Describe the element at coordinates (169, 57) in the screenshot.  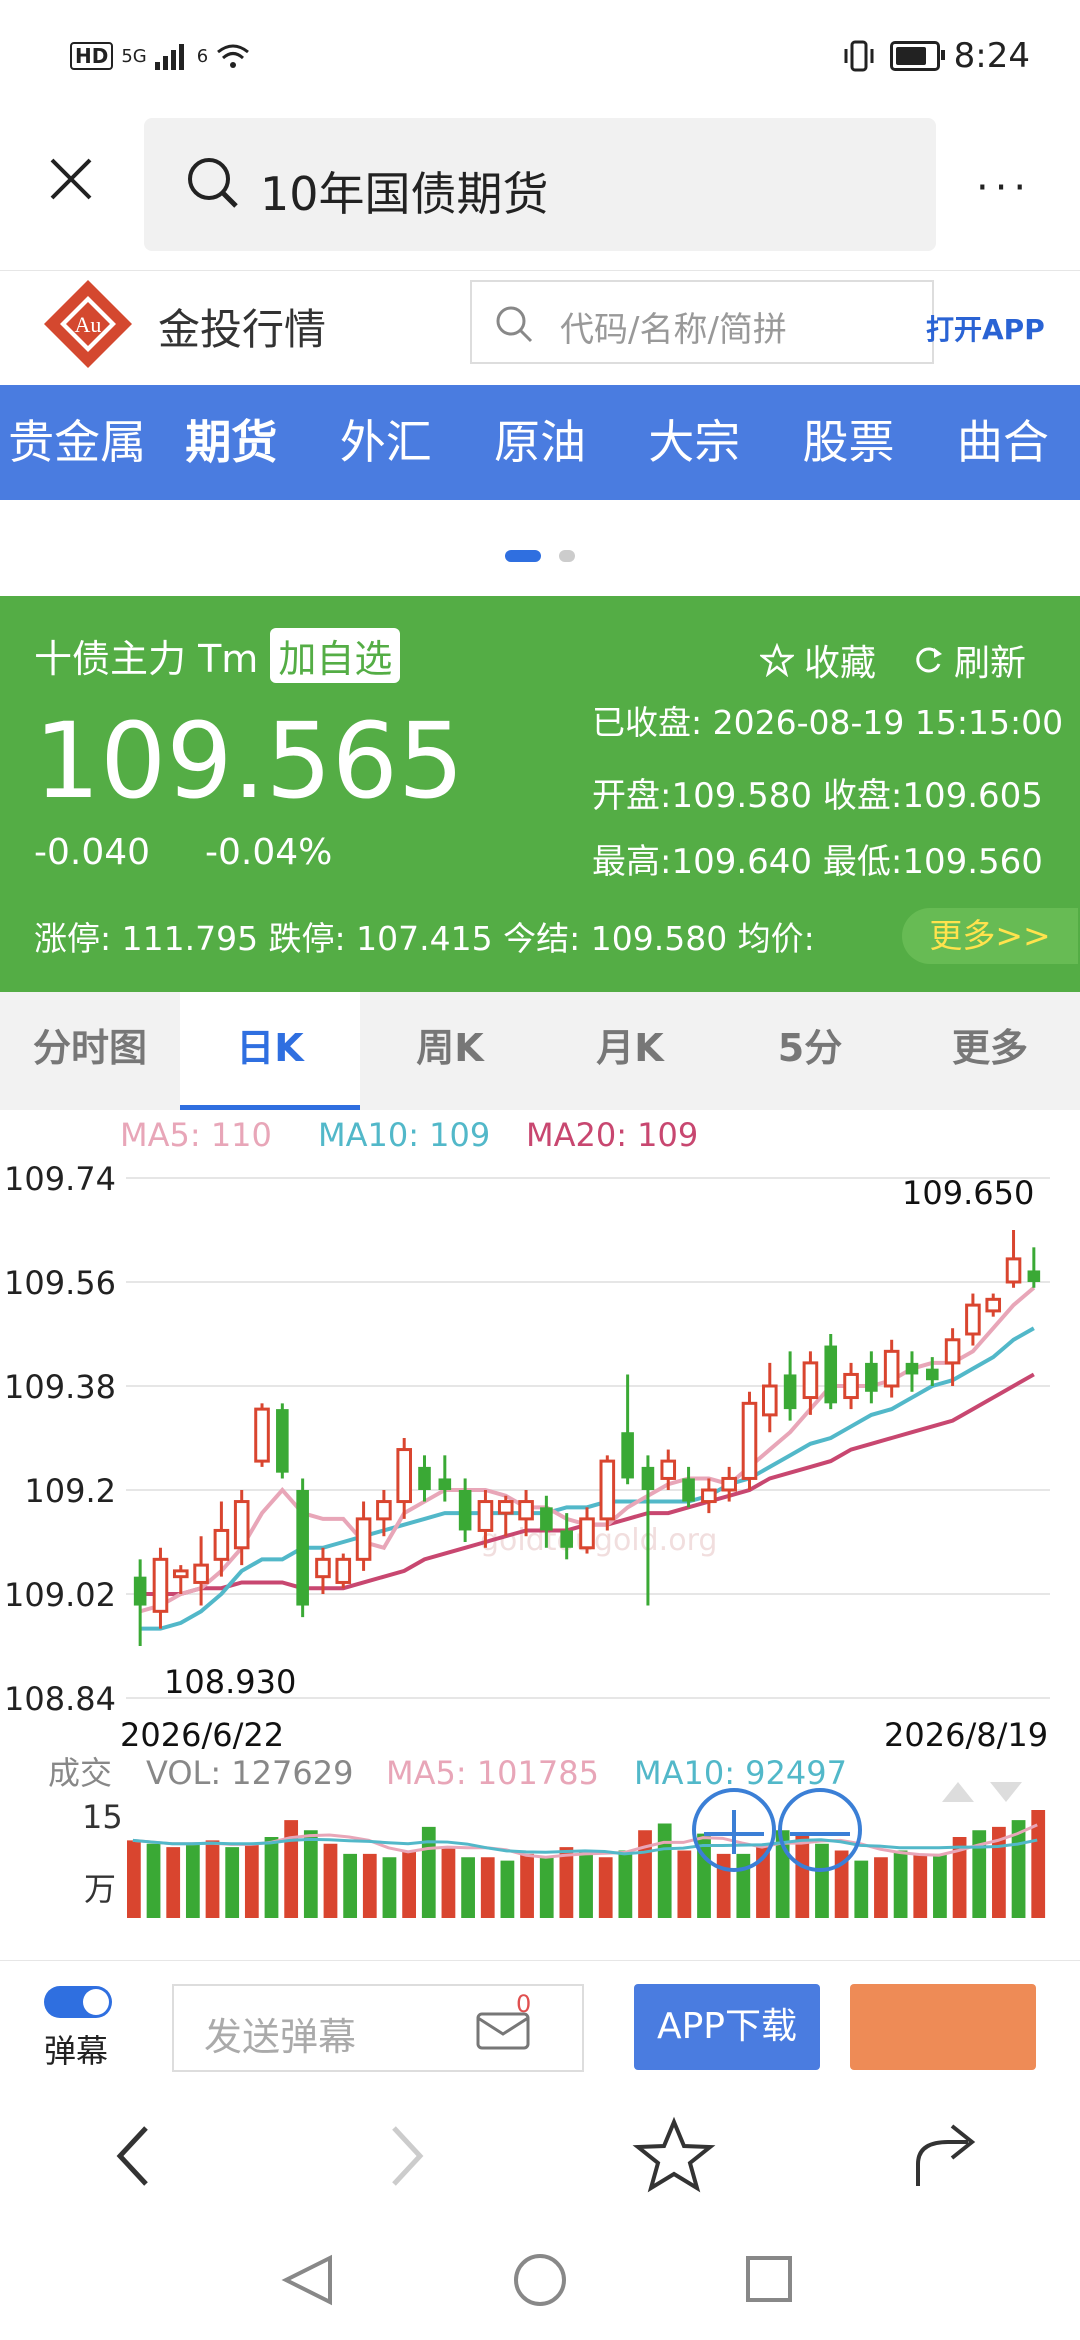
I see `signal-icon` at that location.